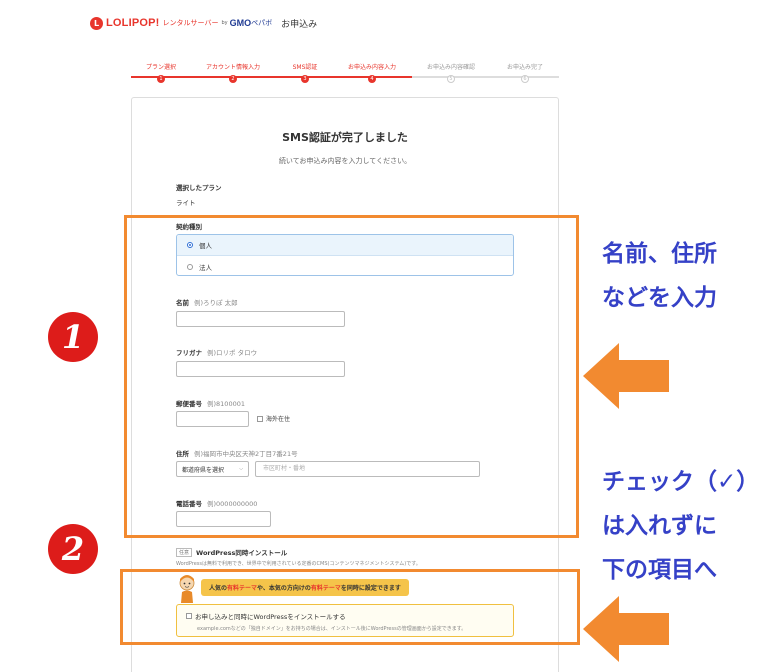  What do you see at coordinates (161, 72) in the screenshot?
I see `step-plan: プラン選択 1` at bounding box center [161, 72].